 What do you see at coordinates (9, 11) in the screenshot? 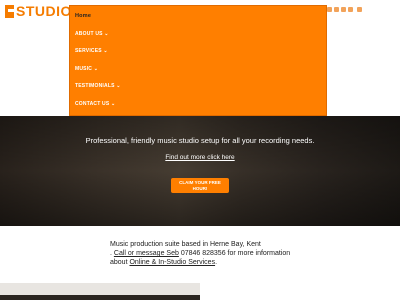
I see `logo-mark-icon` at bounding box center [9, 11].